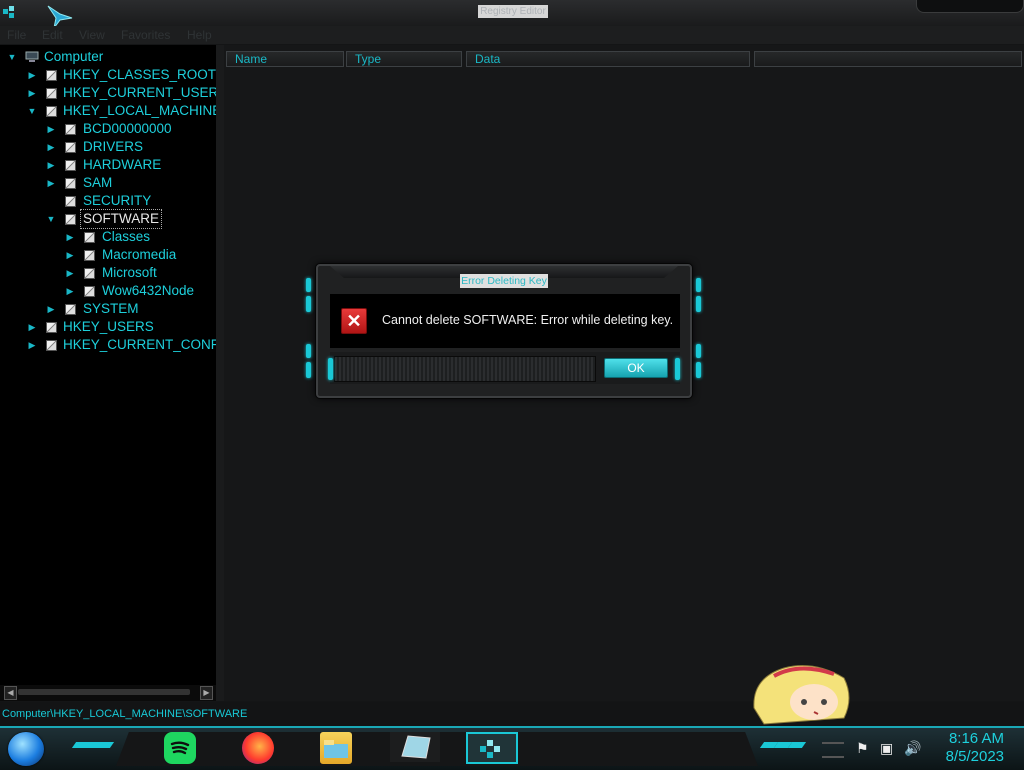 This screenshot has height=770, width=1024. Describe the element at coordinates (52, 35) in the screenshot. I see `menu-edit: Edit` at that location.